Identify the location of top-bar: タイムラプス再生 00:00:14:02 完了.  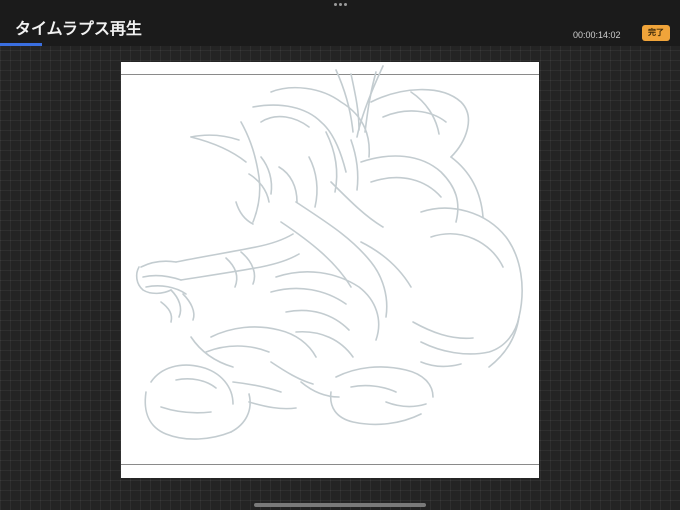
(340, 23).